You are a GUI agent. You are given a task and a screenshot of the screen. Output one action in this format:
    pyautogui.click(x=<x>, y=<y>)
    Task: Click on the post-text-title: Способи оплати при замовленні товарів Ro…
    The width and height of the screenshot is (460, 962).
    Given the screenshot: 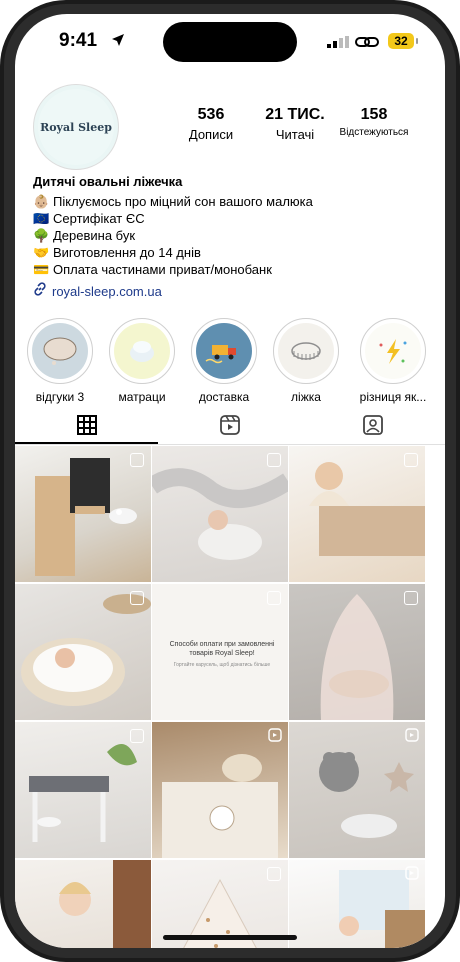 What is the action you would take?
    pyautogui.click(x=222, y=649)
    